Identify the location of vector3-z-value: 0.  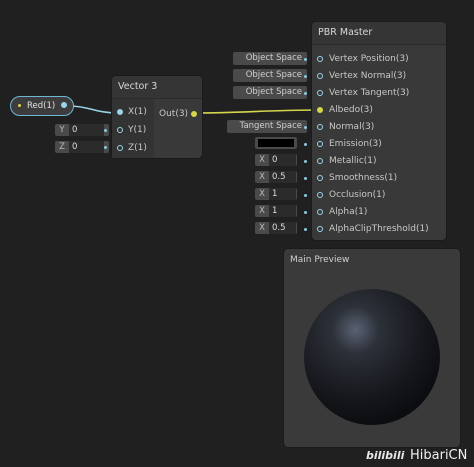
(86, 147).